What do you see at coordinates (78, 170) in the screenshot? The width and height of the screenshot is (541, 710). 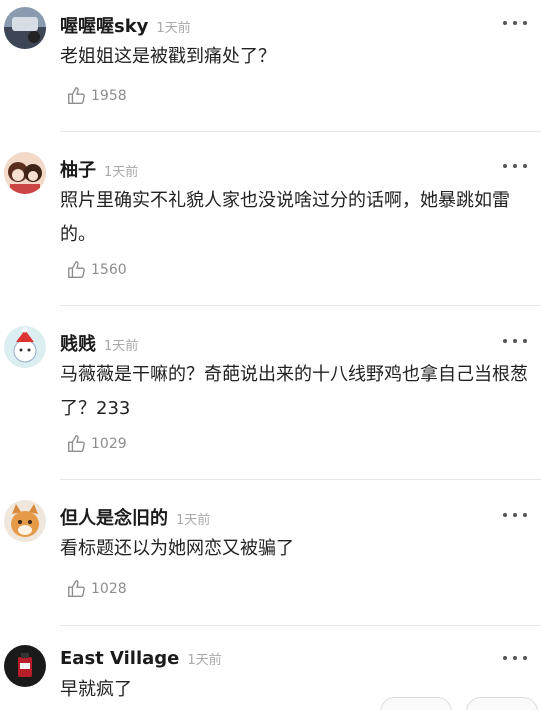 I see `username-text: 柚子` at bounding box center [78, 170].